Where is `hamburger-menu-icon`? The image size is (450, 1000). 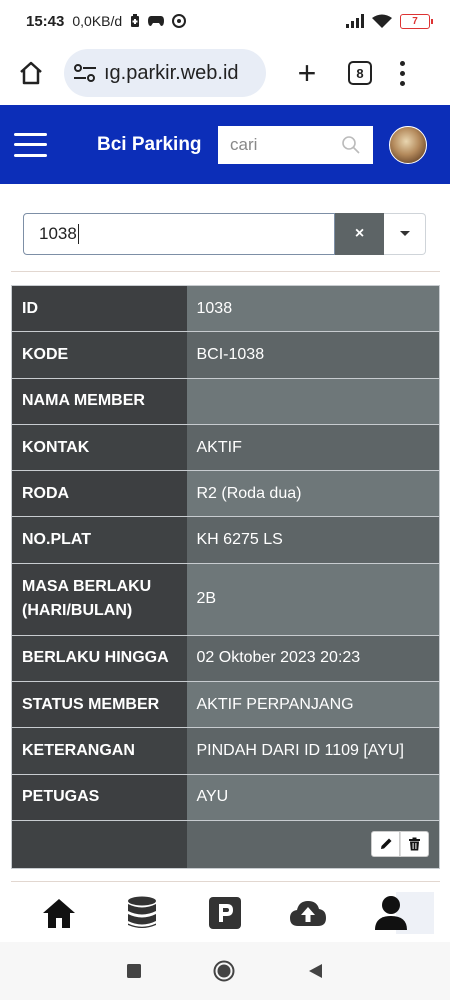
hamburger-menu-icon is located at coordinates (30, 144).